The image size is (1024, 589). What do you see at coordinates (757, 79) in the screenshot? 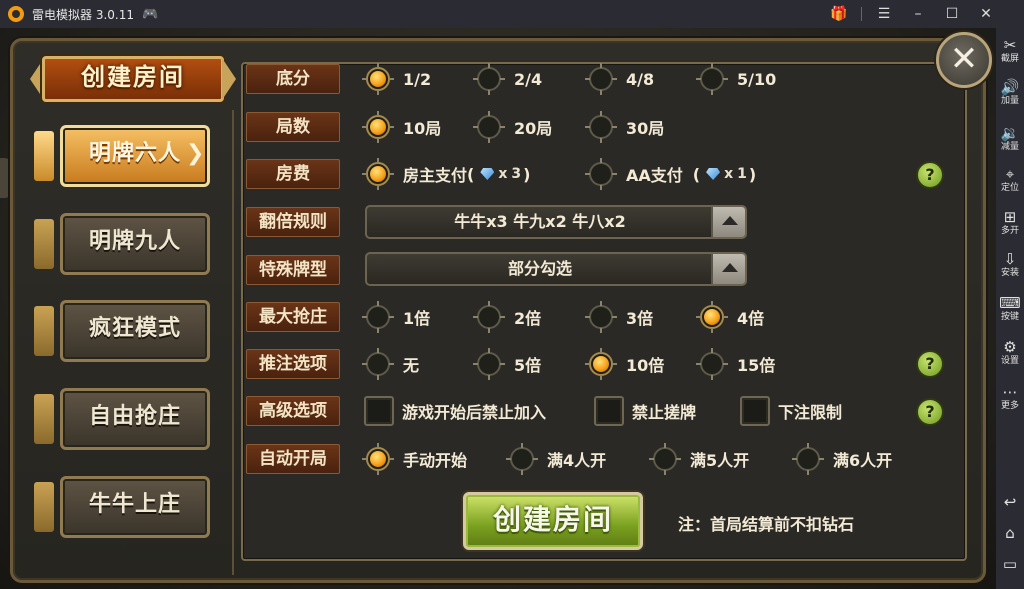
I see `option-label: 5/10` at bounding box center [757, 79].